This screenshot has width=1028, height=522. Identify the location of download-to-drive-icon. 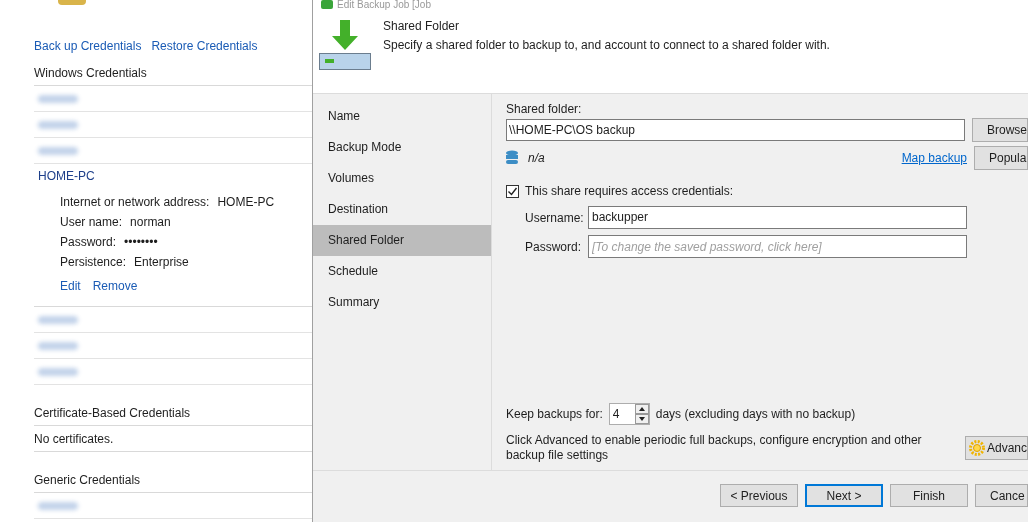
(345, 44).